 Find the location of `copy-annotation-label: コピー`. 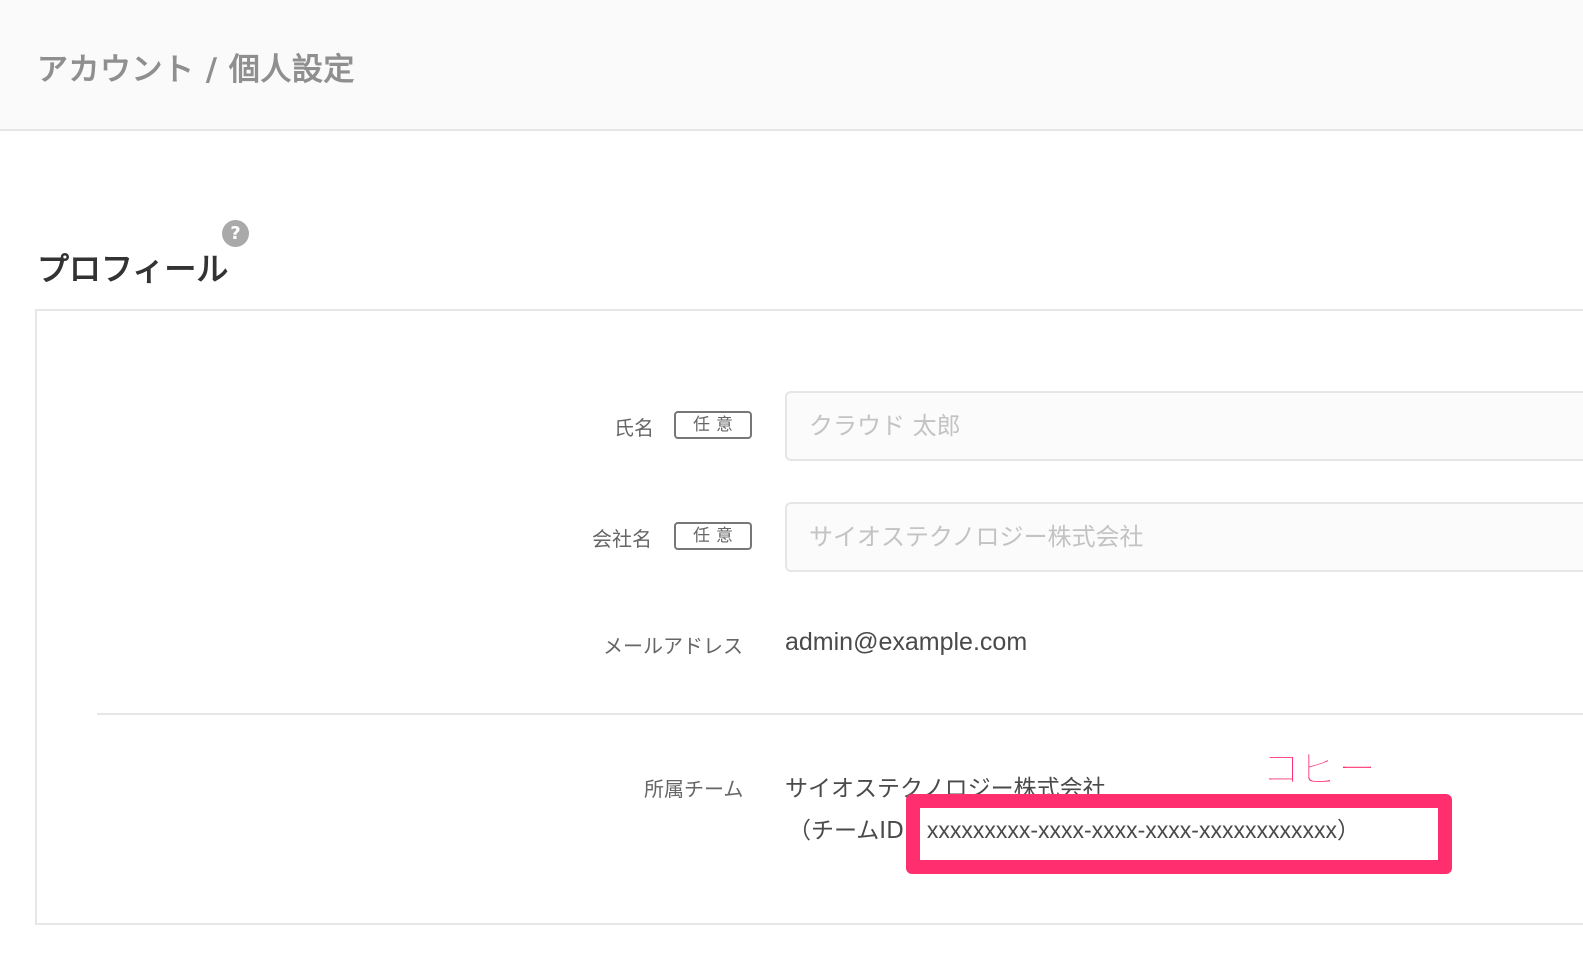

copy-annotation-label: コピー is located at coordinates (1319, 769).